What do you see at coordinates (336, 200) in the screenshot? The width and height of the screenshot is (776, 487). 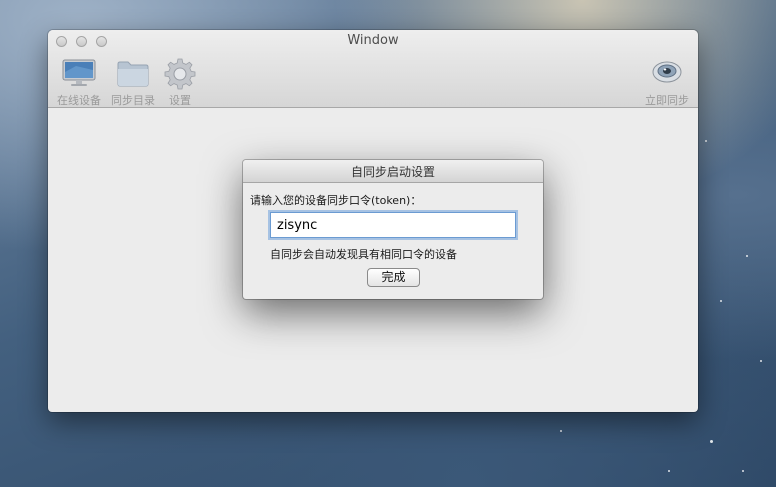 I see `token-prompt-label: 请输入您的设备同步口令(token)：` at bounding box center [336, 200].